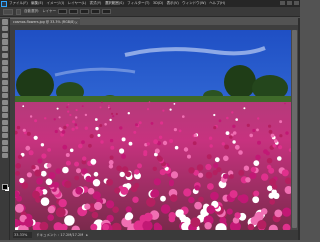 Image resolution: width=320 pixels, height=242 pixels. I want to click on document-tab: cosmos-flowers.jpg @ 33.3% (RGB/8) ×, so click(45, 21).